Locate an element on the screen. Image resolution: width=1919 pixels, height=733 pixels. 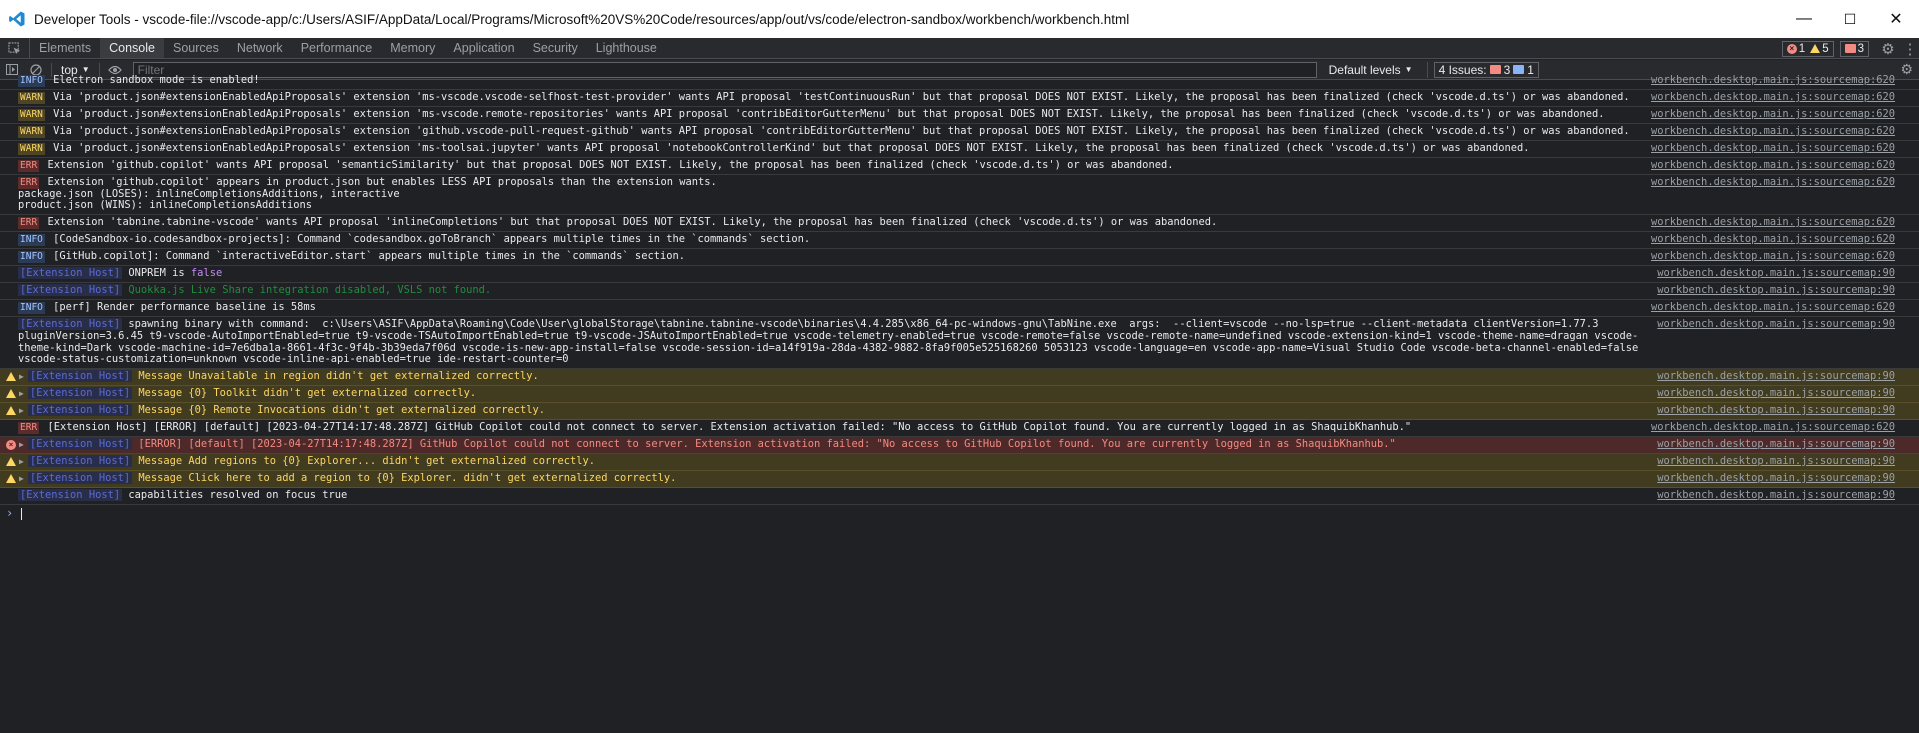
vscode-icon is located at coordinates (17, 19).